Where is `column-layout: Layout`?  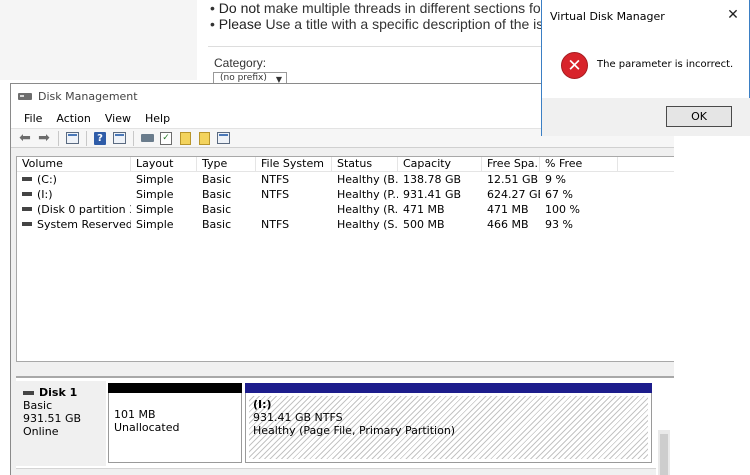 column-layout: Layout is located at coordinates (164, 164).